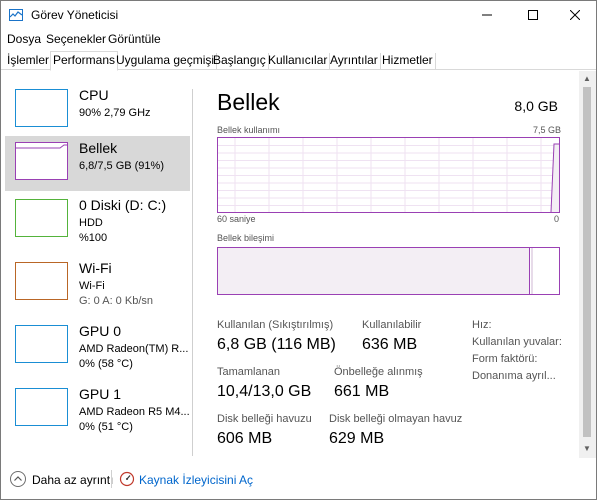  What do you see at coordinates (532, 271) in the screenshot?
I see `composition-modified` at bounding box center [532, 271].